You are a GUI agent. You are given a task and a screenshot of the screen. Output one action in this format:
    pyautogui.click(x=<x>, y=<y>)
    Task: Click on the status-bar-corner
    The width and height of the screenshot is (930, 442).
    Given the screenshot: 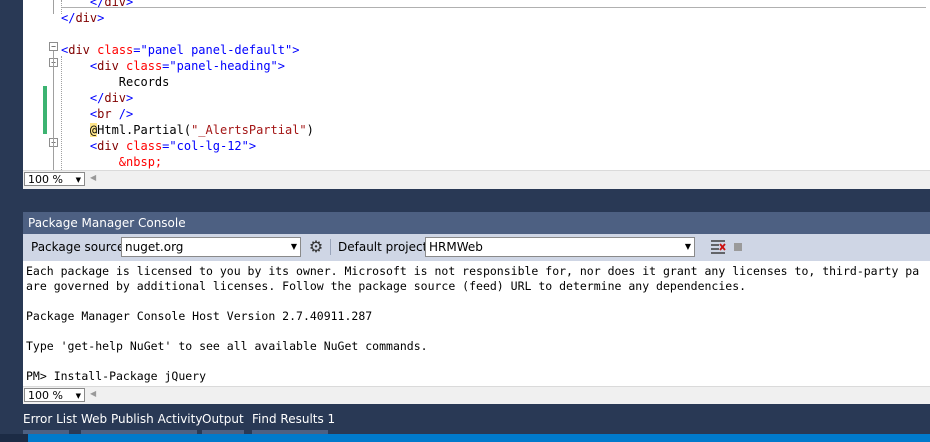 What is the action you would take?
    pyautogui.click(x=14, y=438)
    